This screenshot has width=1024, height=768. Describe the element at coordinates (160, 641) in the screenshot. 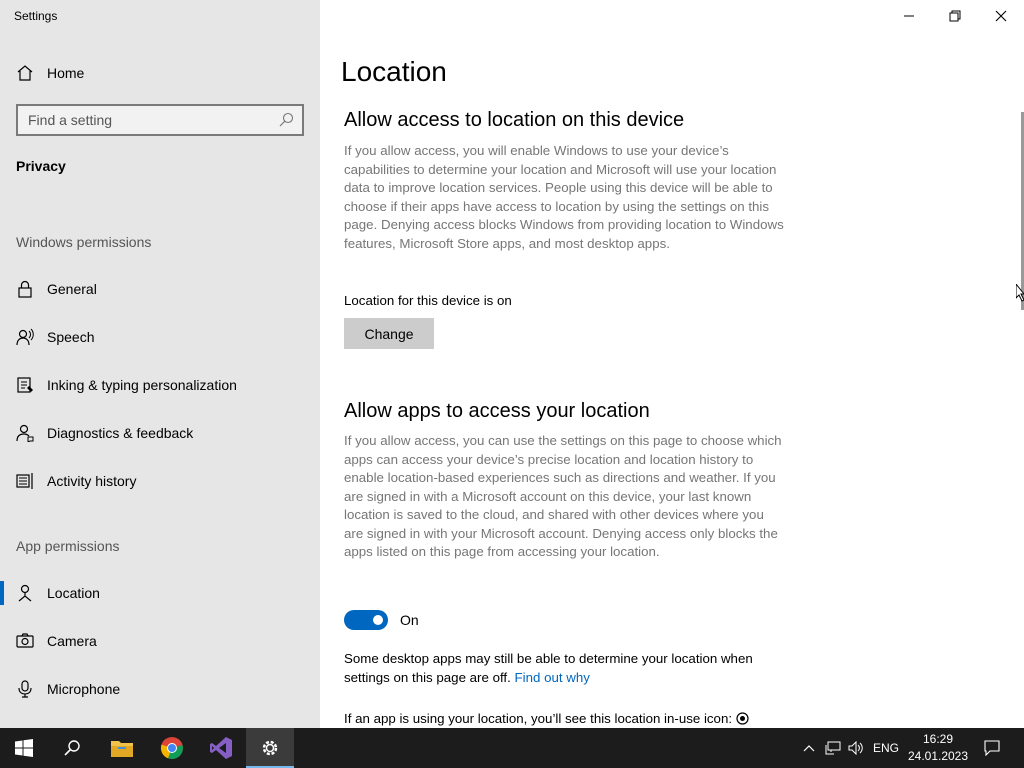

I see `sidebar-item-camera: Camera` at that location.